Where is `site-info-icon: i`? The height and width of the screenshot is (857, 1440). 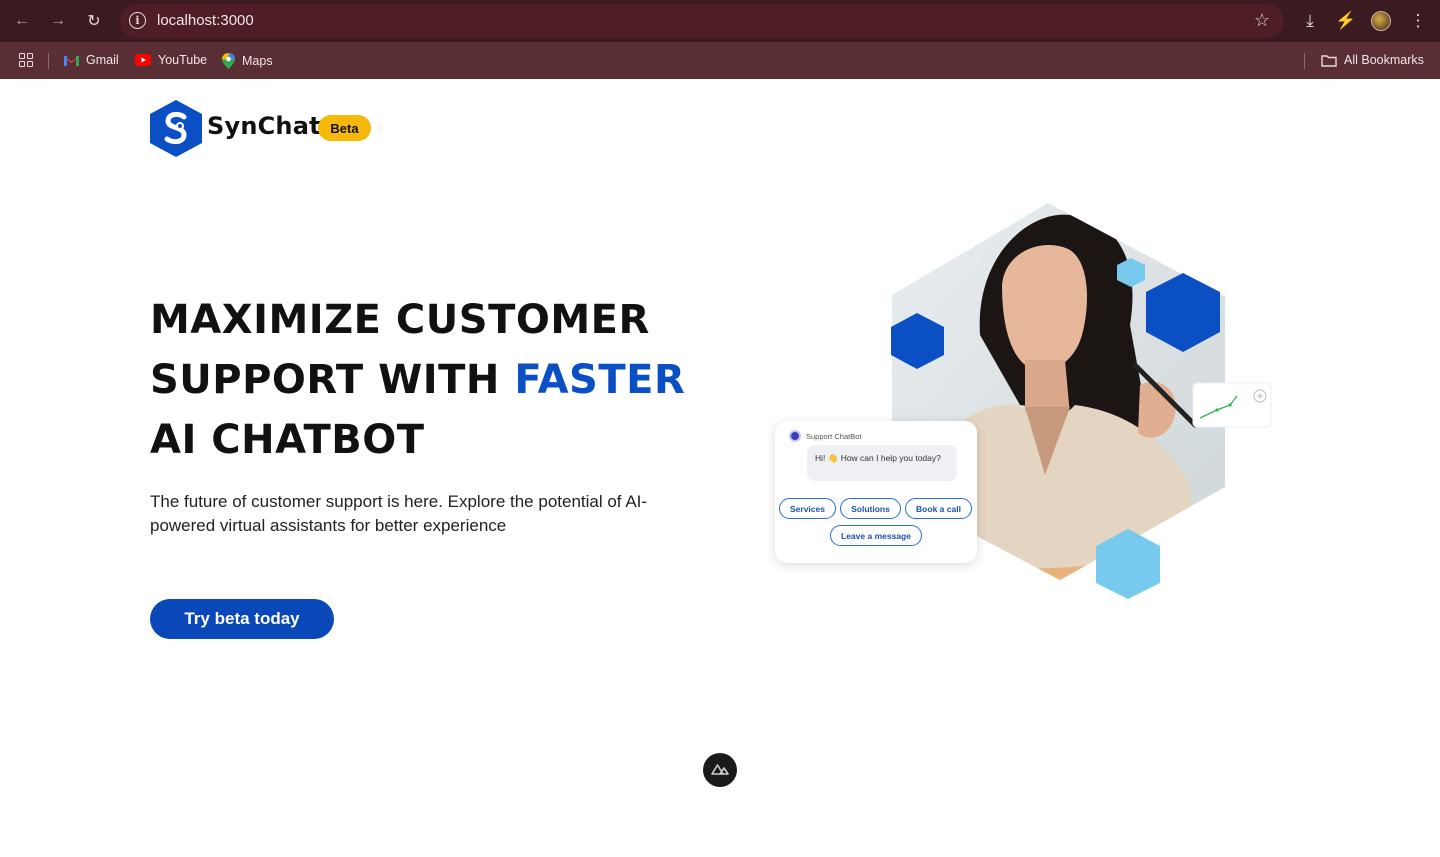
site-info-icon: i is located at coordinates (137, 20).